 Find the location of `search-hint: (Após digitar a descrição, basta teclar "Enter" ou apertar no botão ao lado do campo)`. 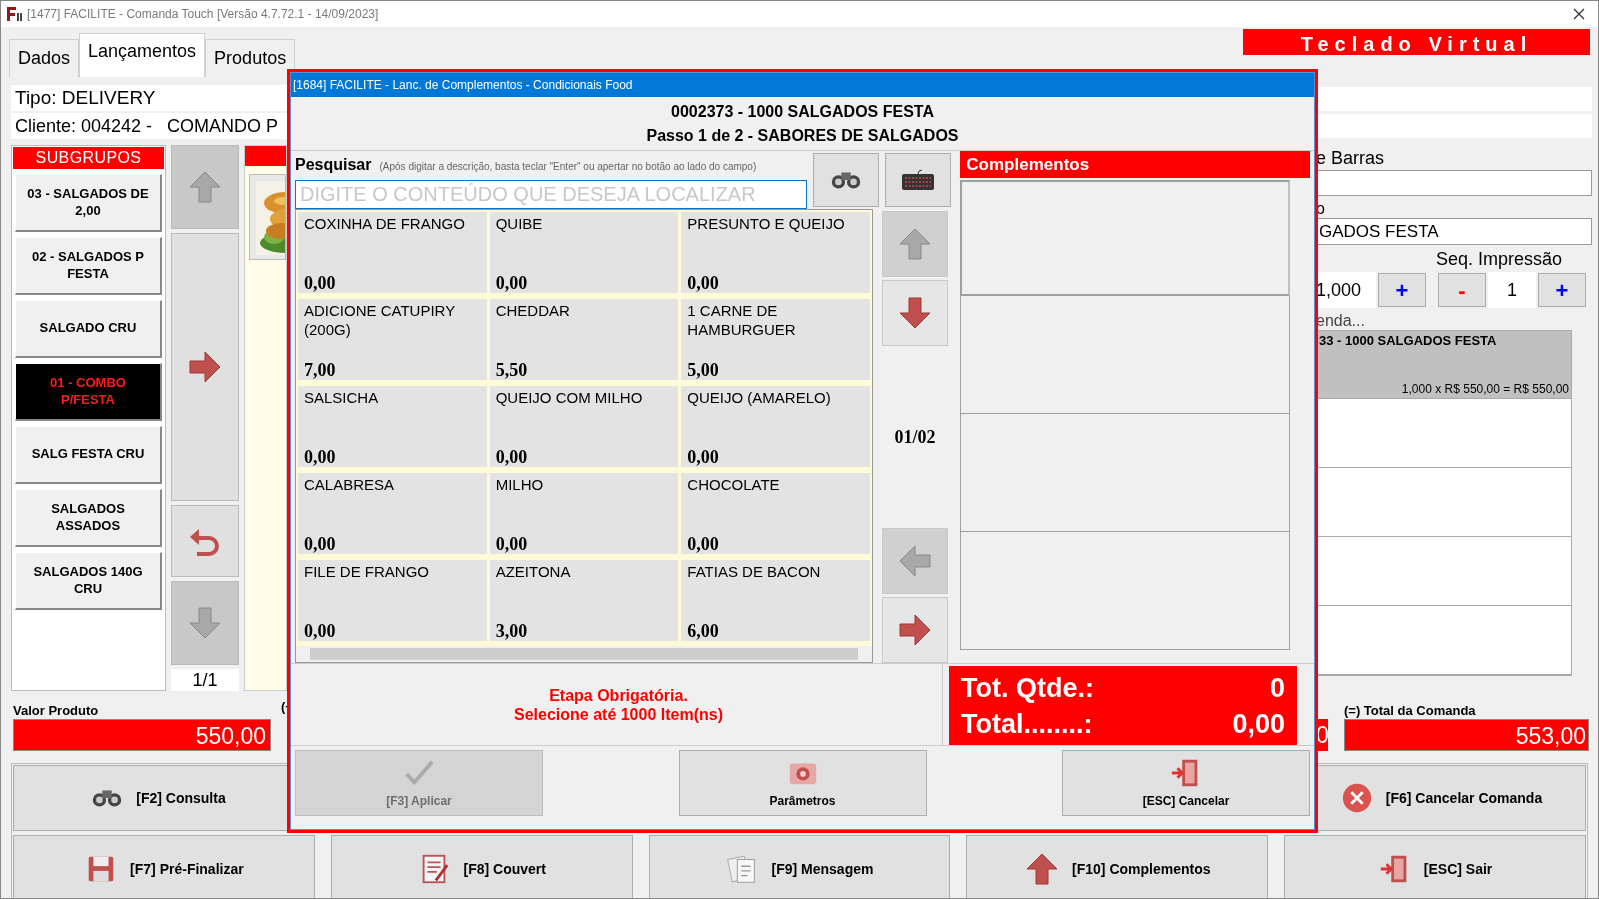

search-hint: (Após digitar a descrição, basta teclar "Enter" ou apertar no botão ao lado do campo) is located at coordinates (568, 167).